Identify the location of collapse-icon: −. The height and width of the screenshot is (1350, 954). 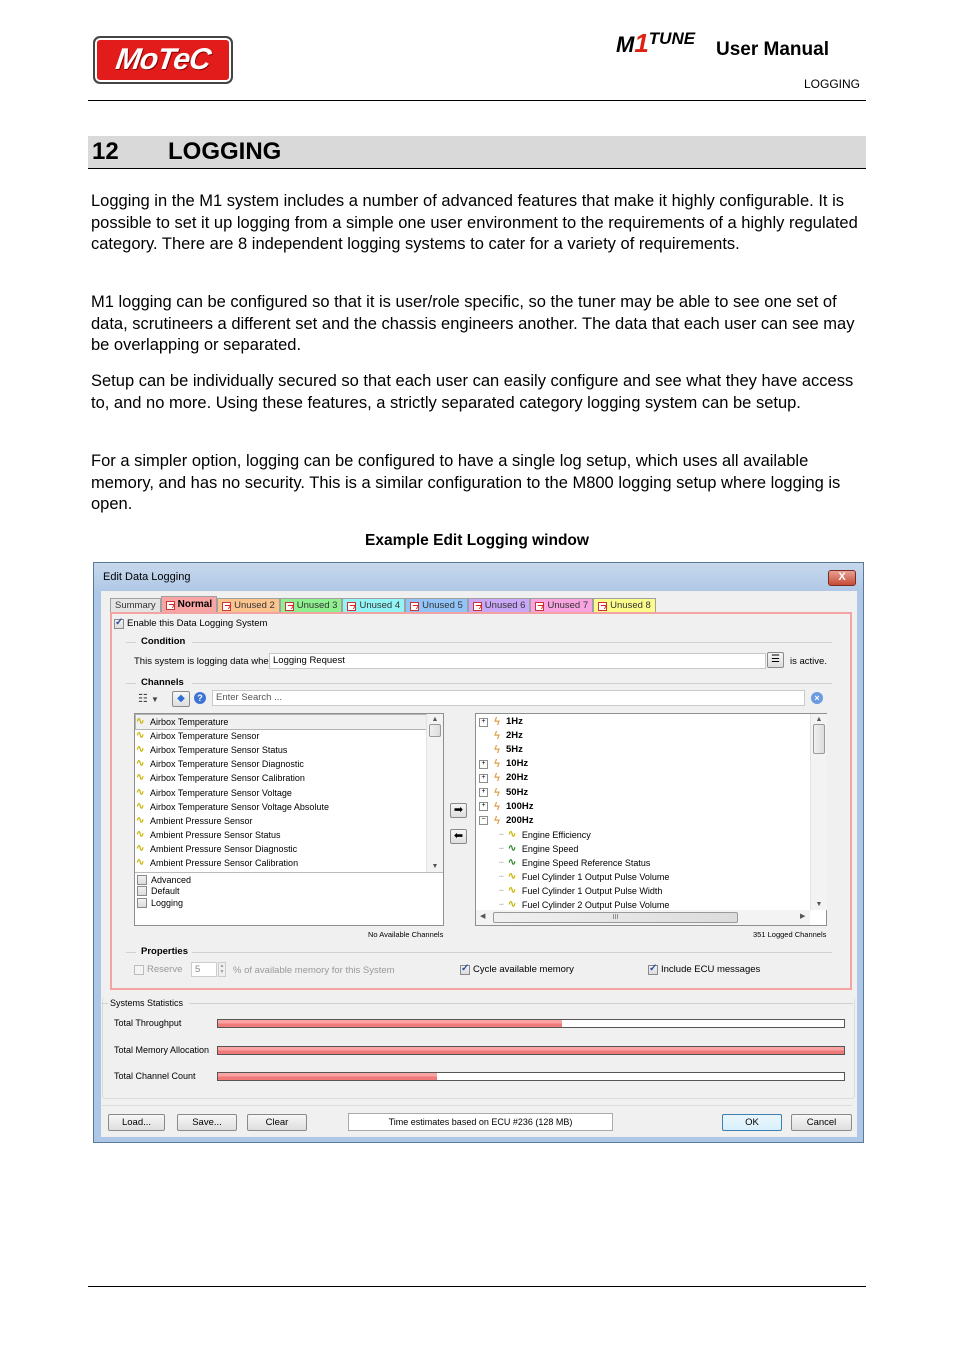
(483, 821).